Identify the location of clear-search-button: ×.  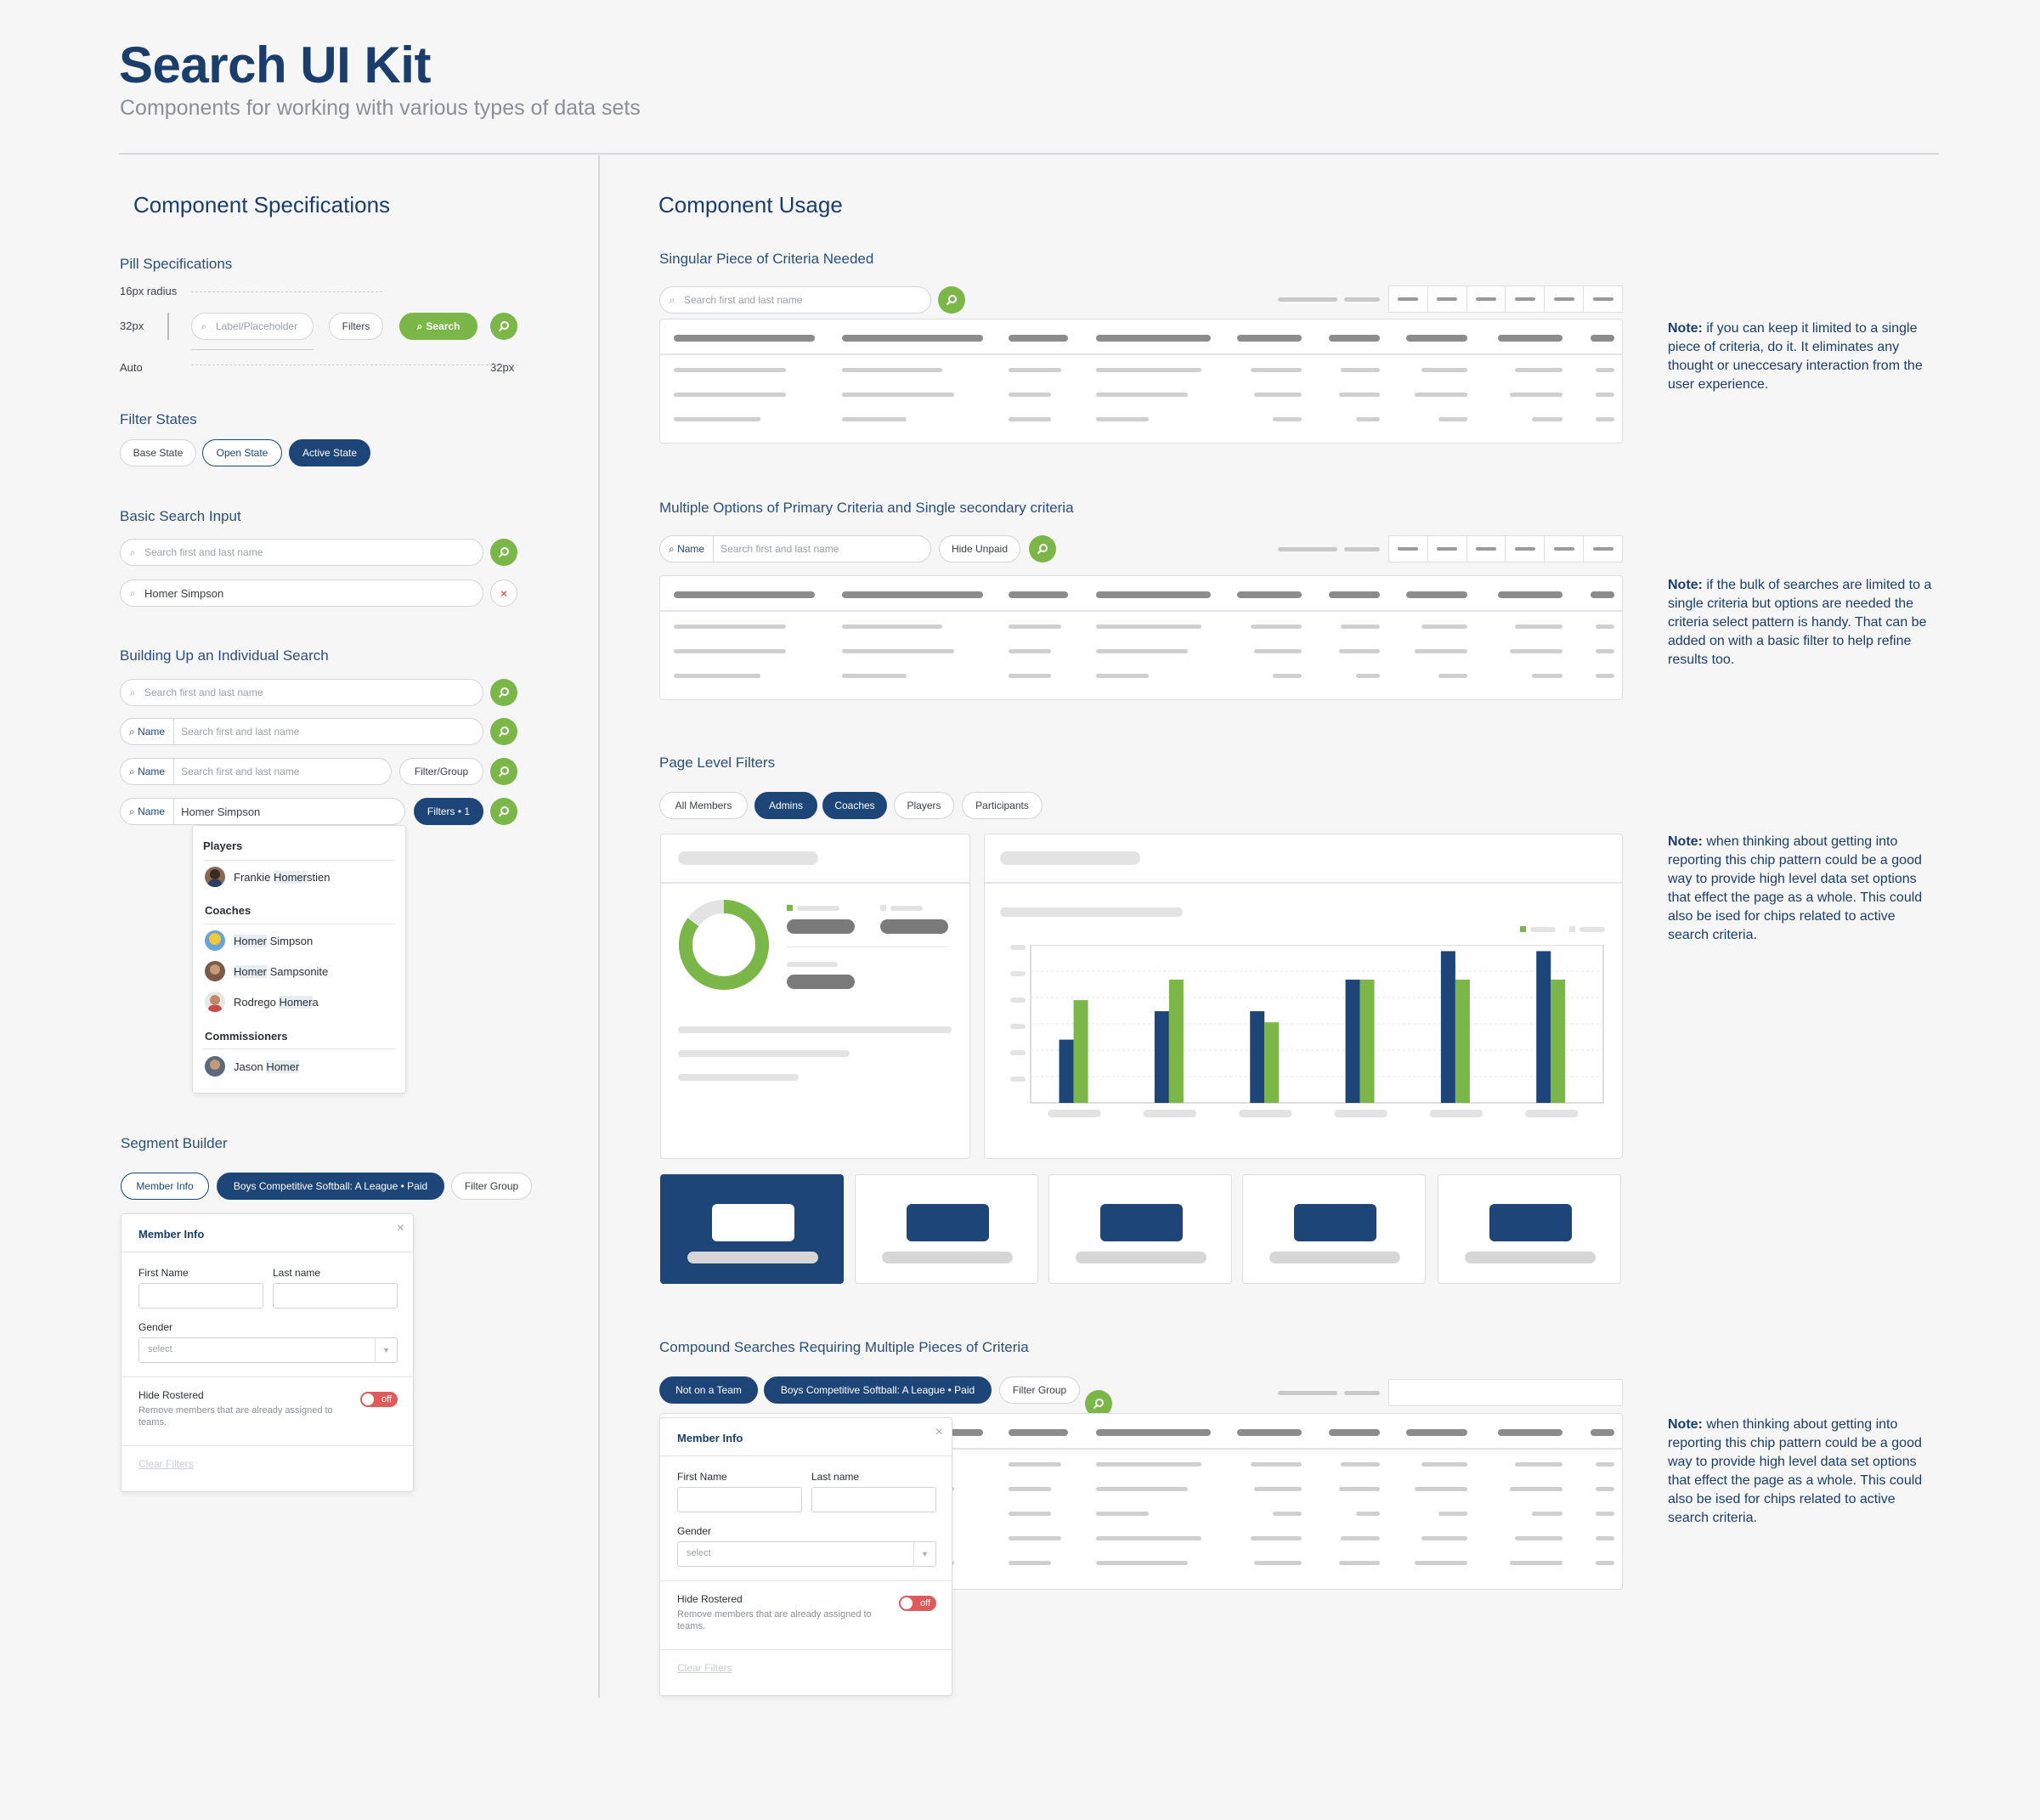
(503, 593).